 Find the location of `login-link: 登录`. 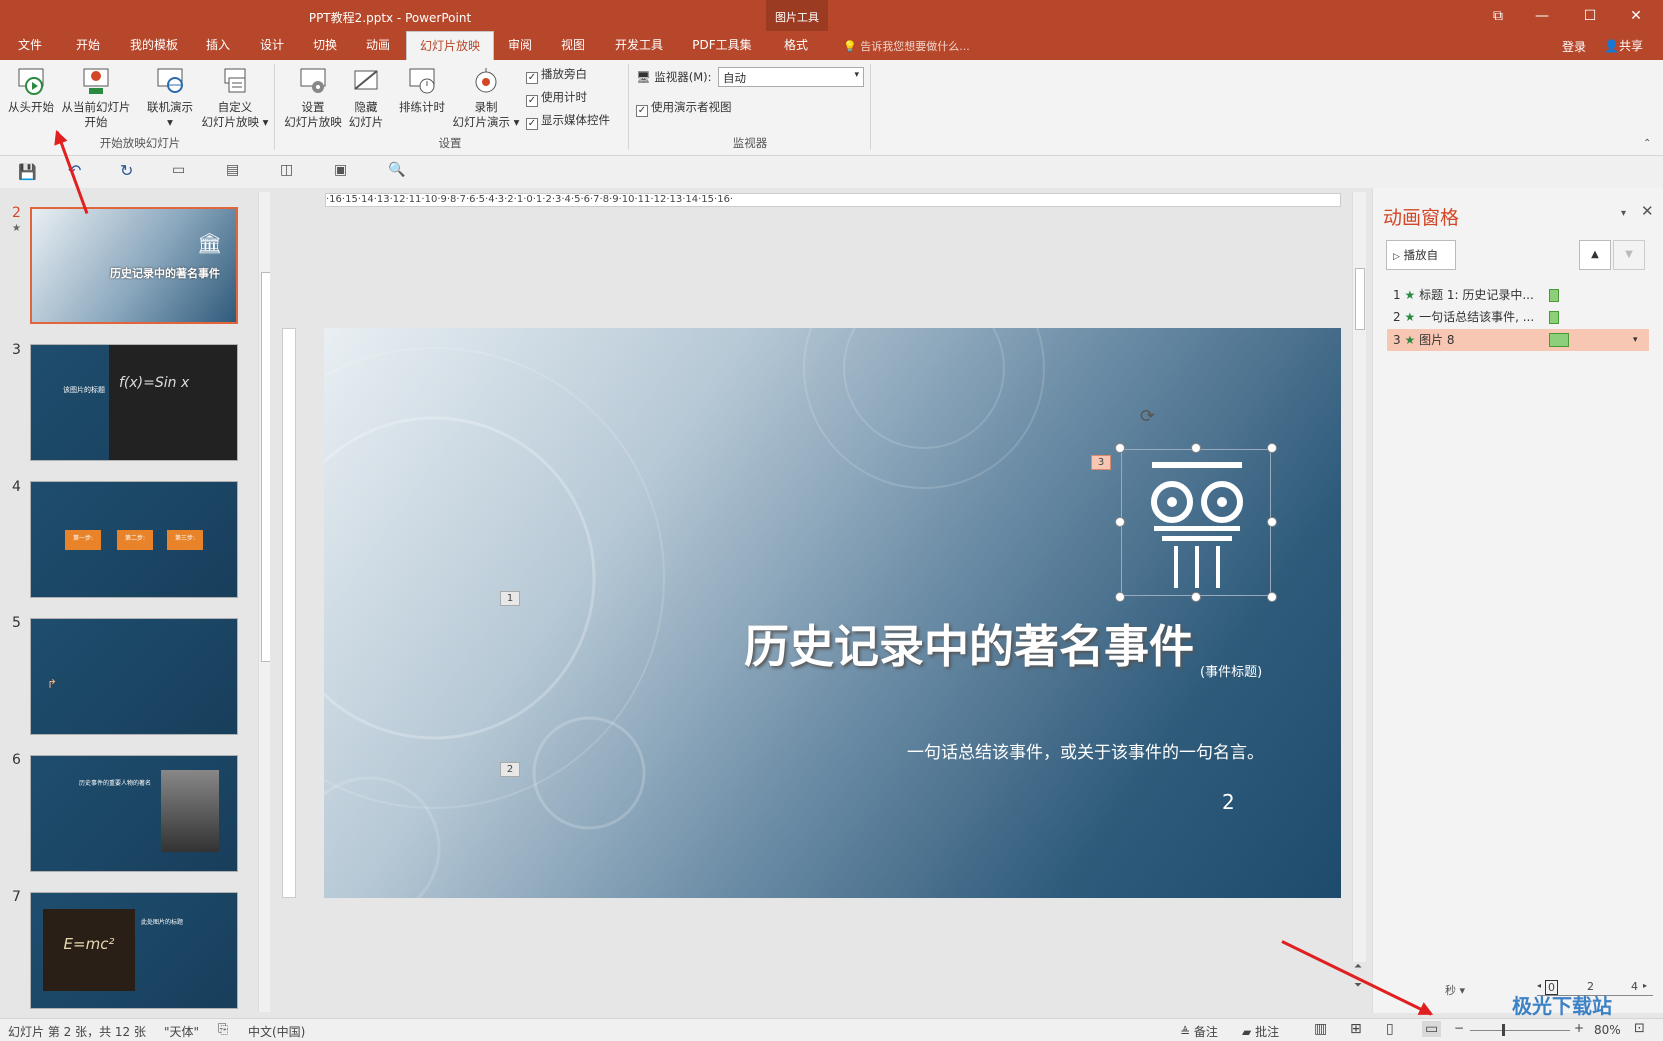

login-link: 登录 is located at coordinates (1574, 46).